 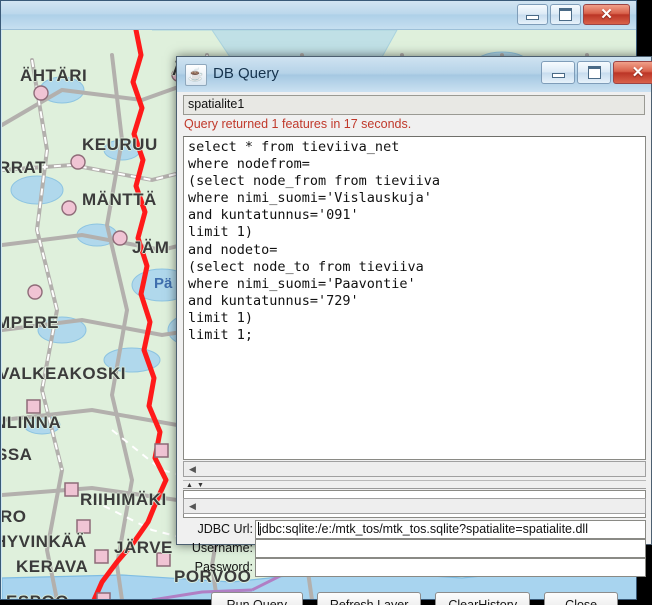 I want to click on map-label: HYVINKÄÄ, so click(x=44, y=541).